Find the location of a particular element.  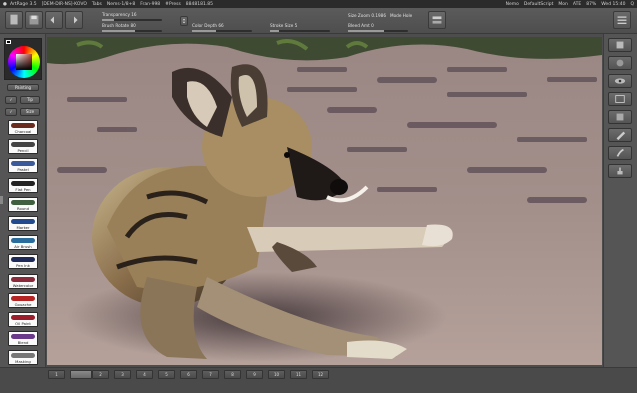

menu-item-7: 8848181.85 is located at coordinates (199, 4).